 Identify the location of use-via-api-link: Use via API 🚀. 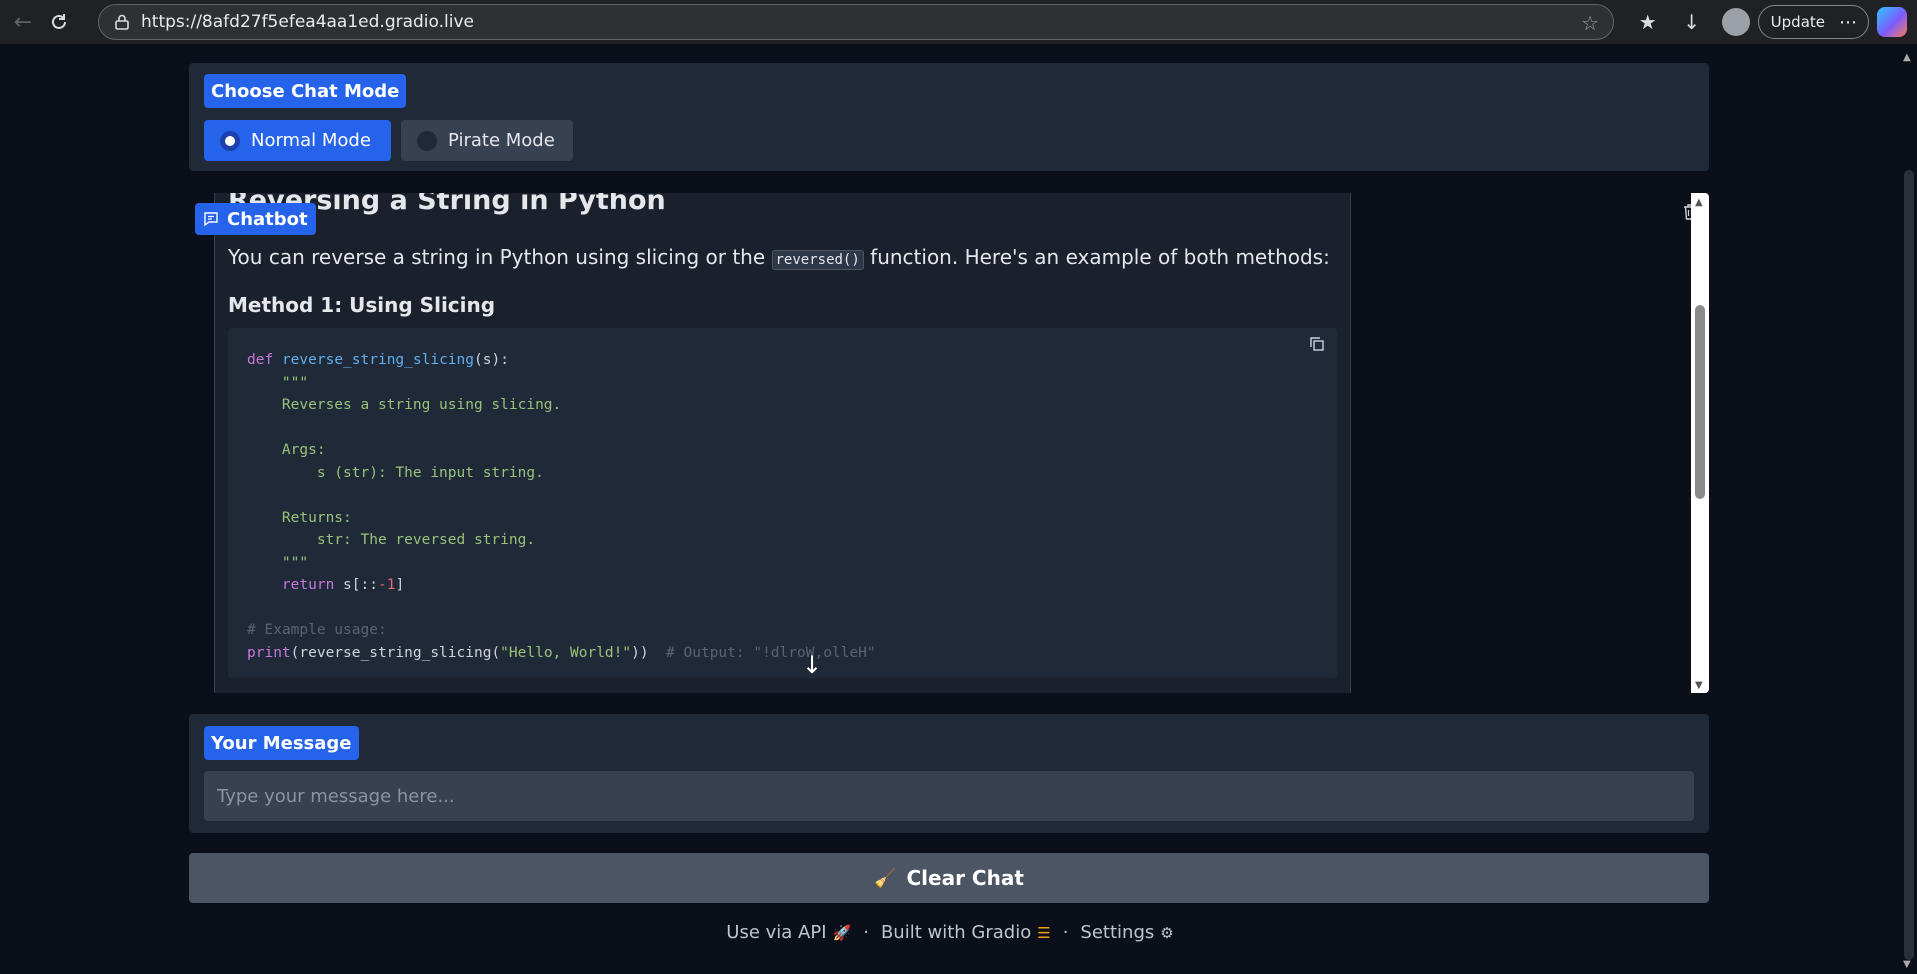
(788, 932).